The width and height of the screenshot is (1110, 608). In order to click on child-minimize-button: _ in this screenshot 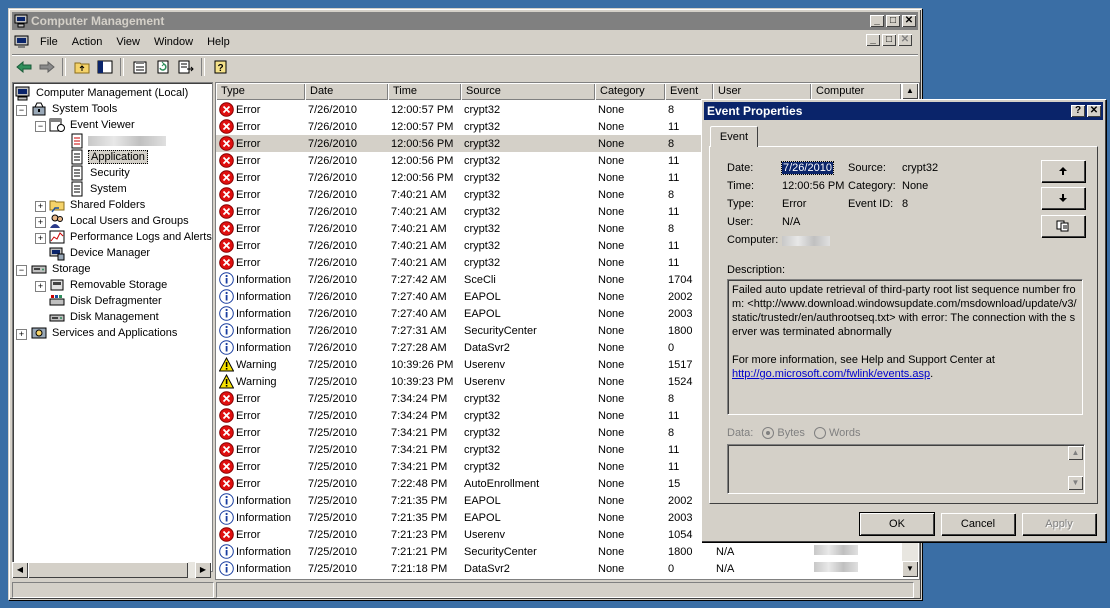, I will do `click(873, 40)`.